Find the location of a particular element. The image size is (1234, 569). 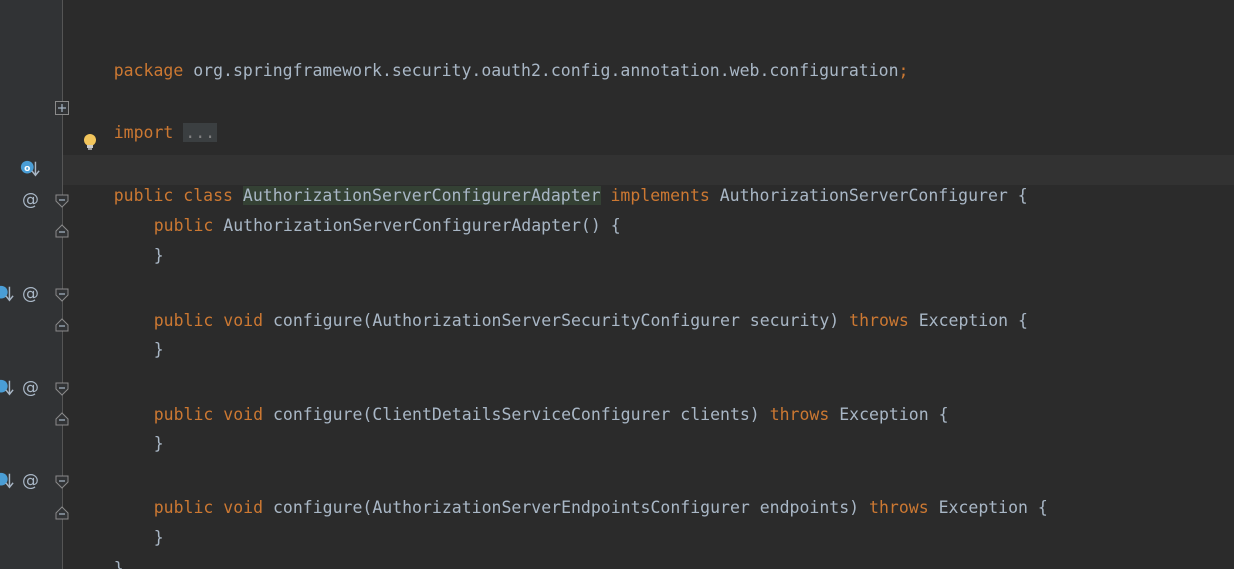

class-close-brace: } is located at coordinates (118, 564).